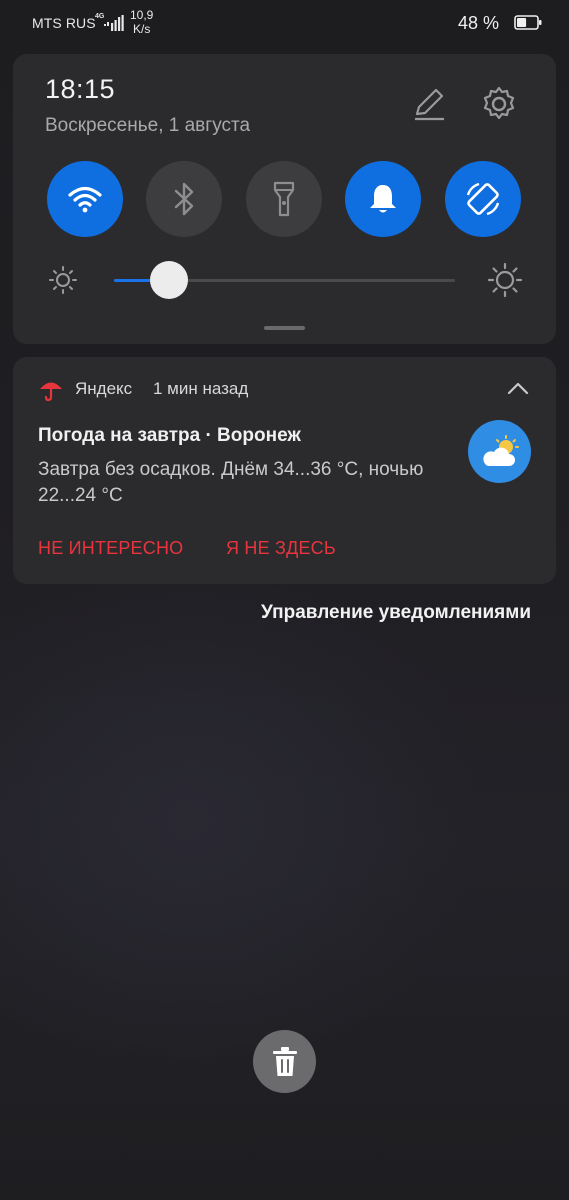  I want to click on edit-pencil-icon, so click(429, 104).